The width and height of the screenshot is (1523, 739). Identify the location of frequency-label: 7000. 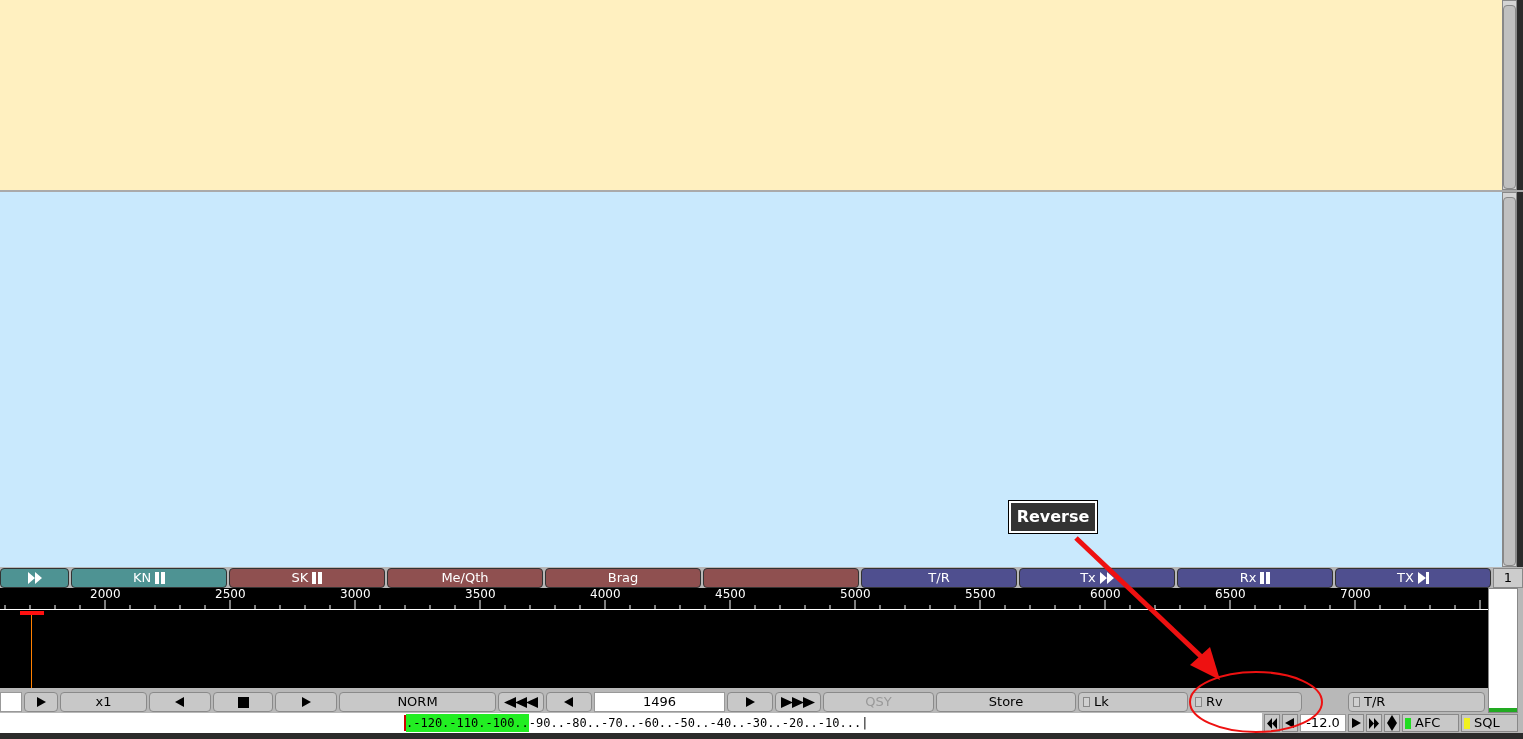
(1355, 594).